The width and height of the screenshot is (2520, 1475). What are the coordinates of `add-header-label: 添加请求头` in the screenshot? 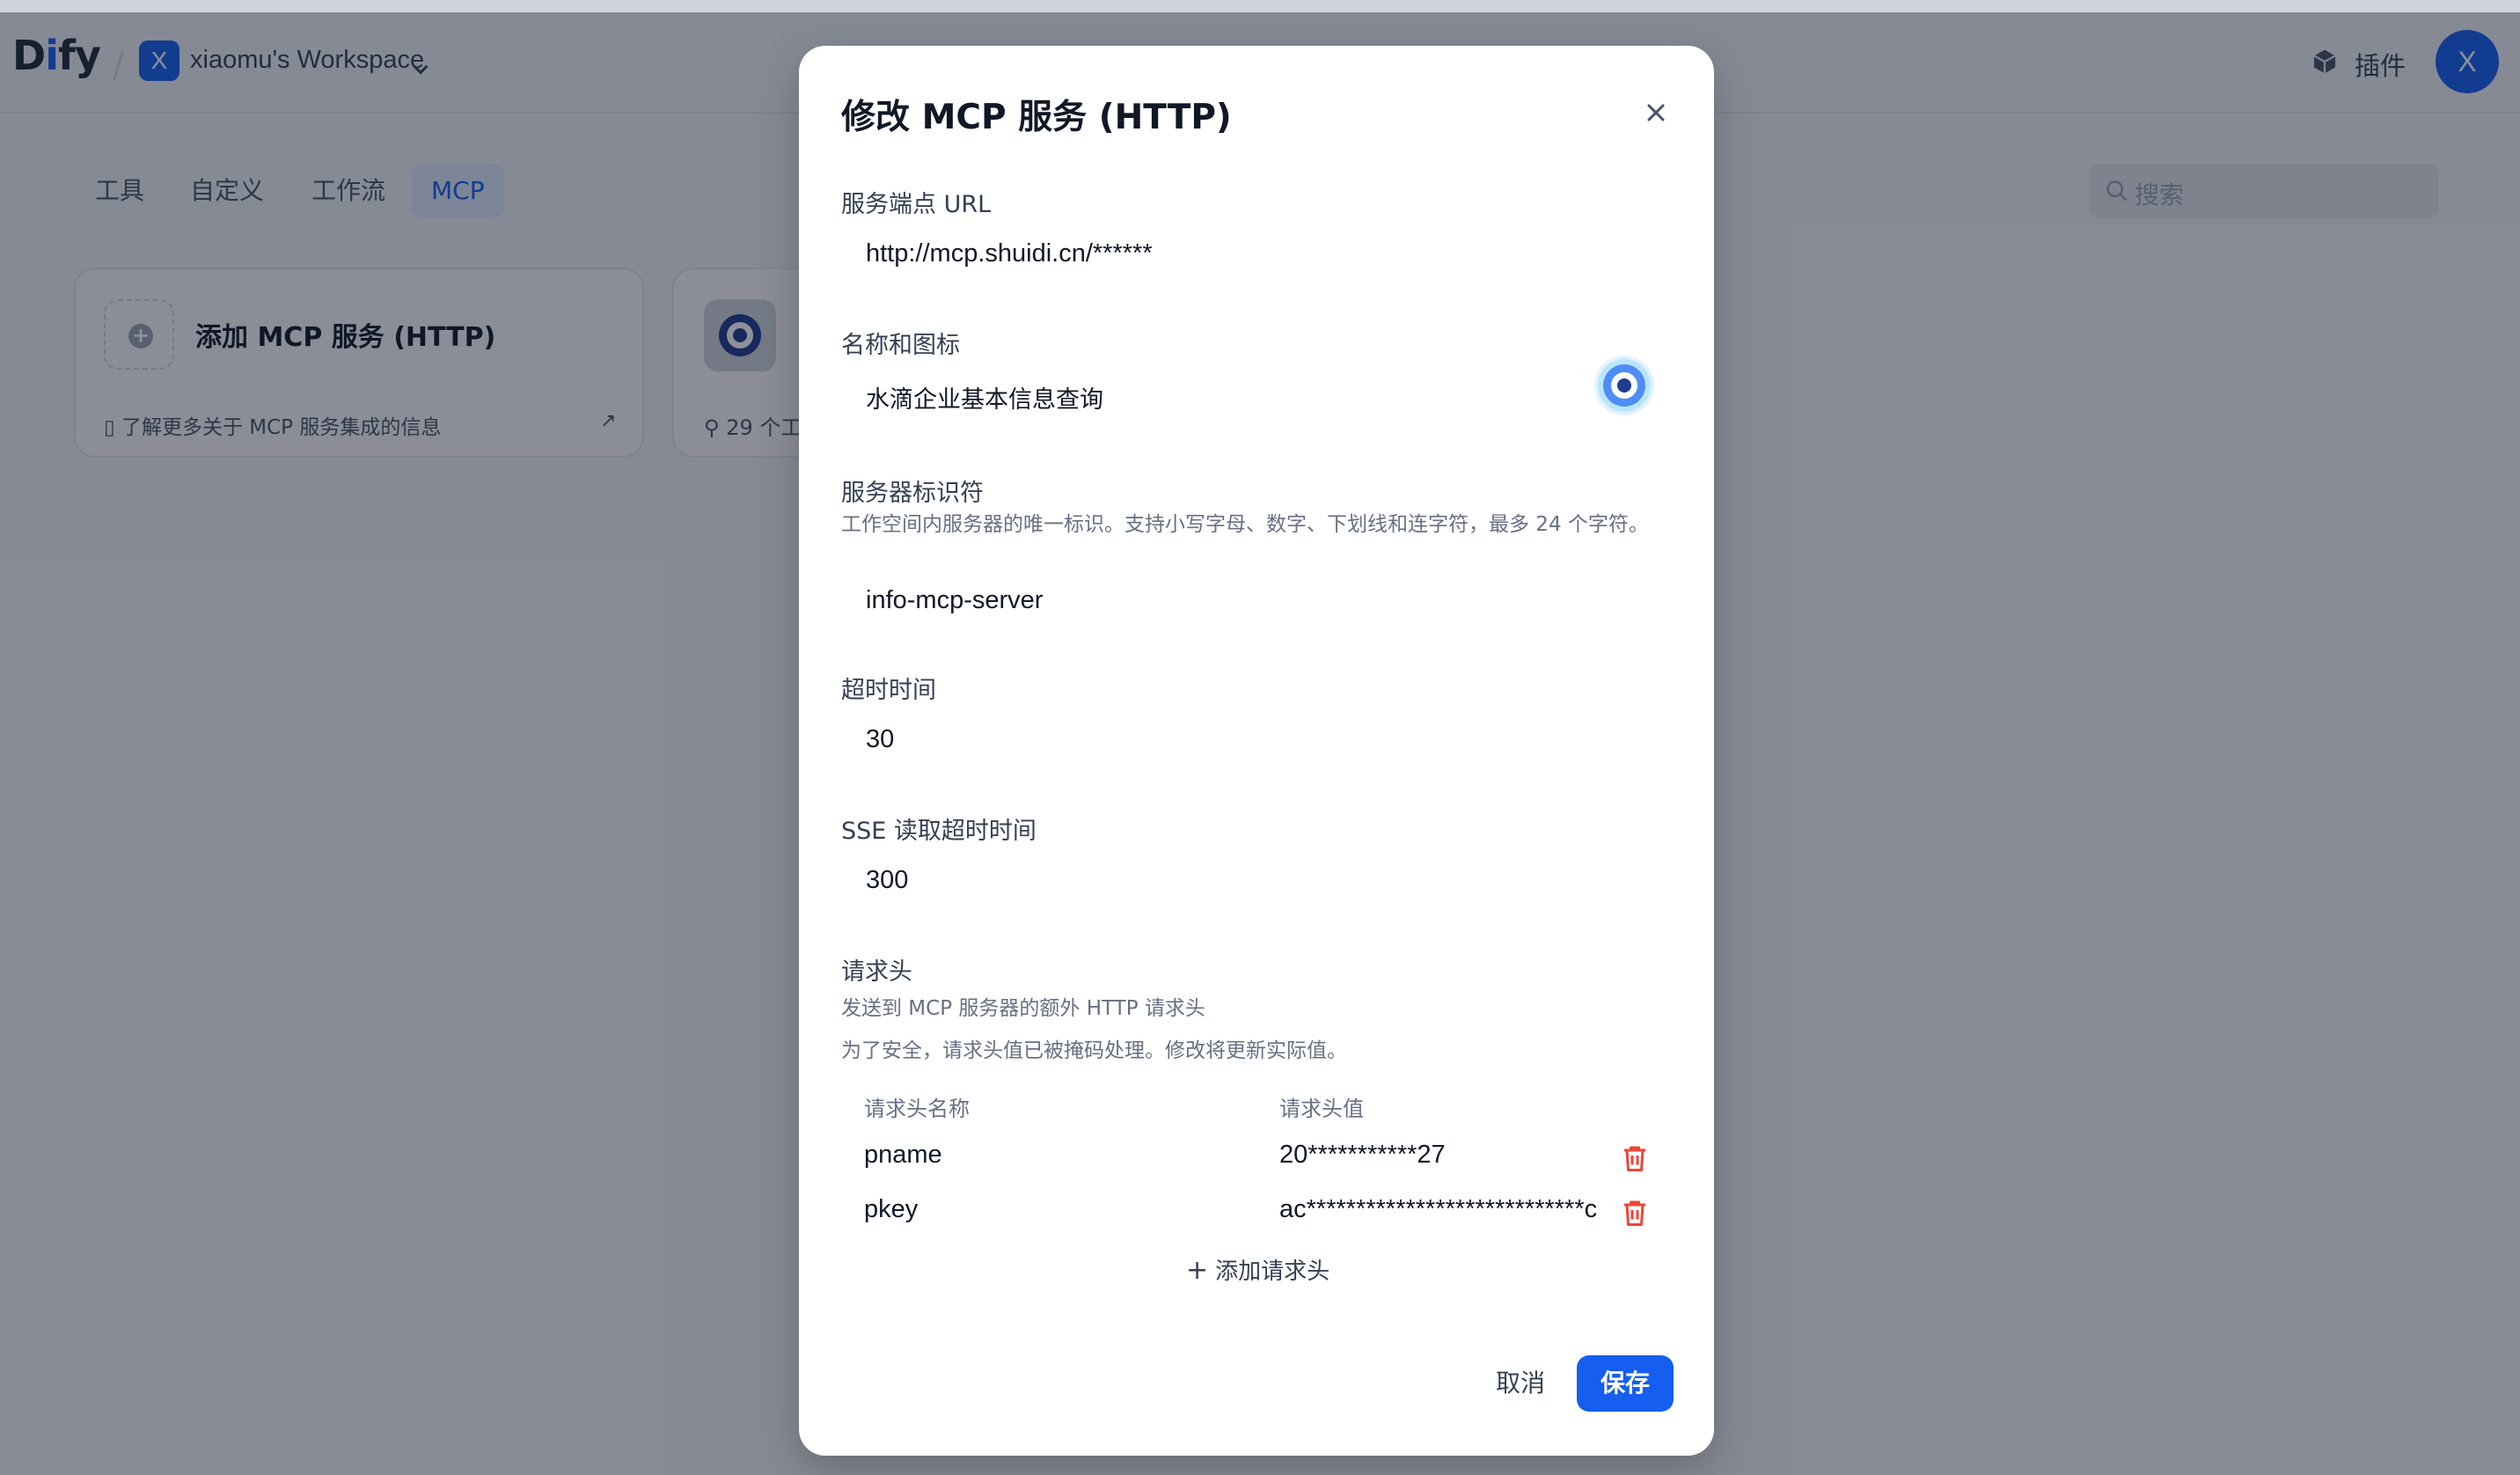 It's located at (1272, 1272).